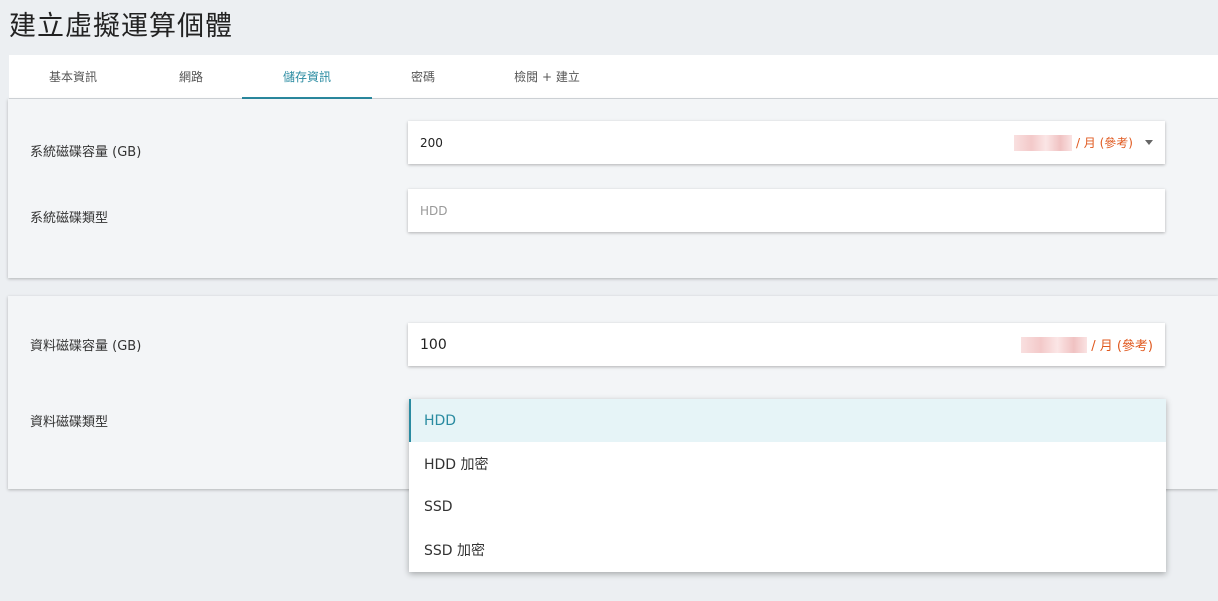  What do you see at coordinates (787, 463) in the screenshot?
I see `dropdown-option-hdd-encrypted: HDD 加密` at bounding box center [787, 463].